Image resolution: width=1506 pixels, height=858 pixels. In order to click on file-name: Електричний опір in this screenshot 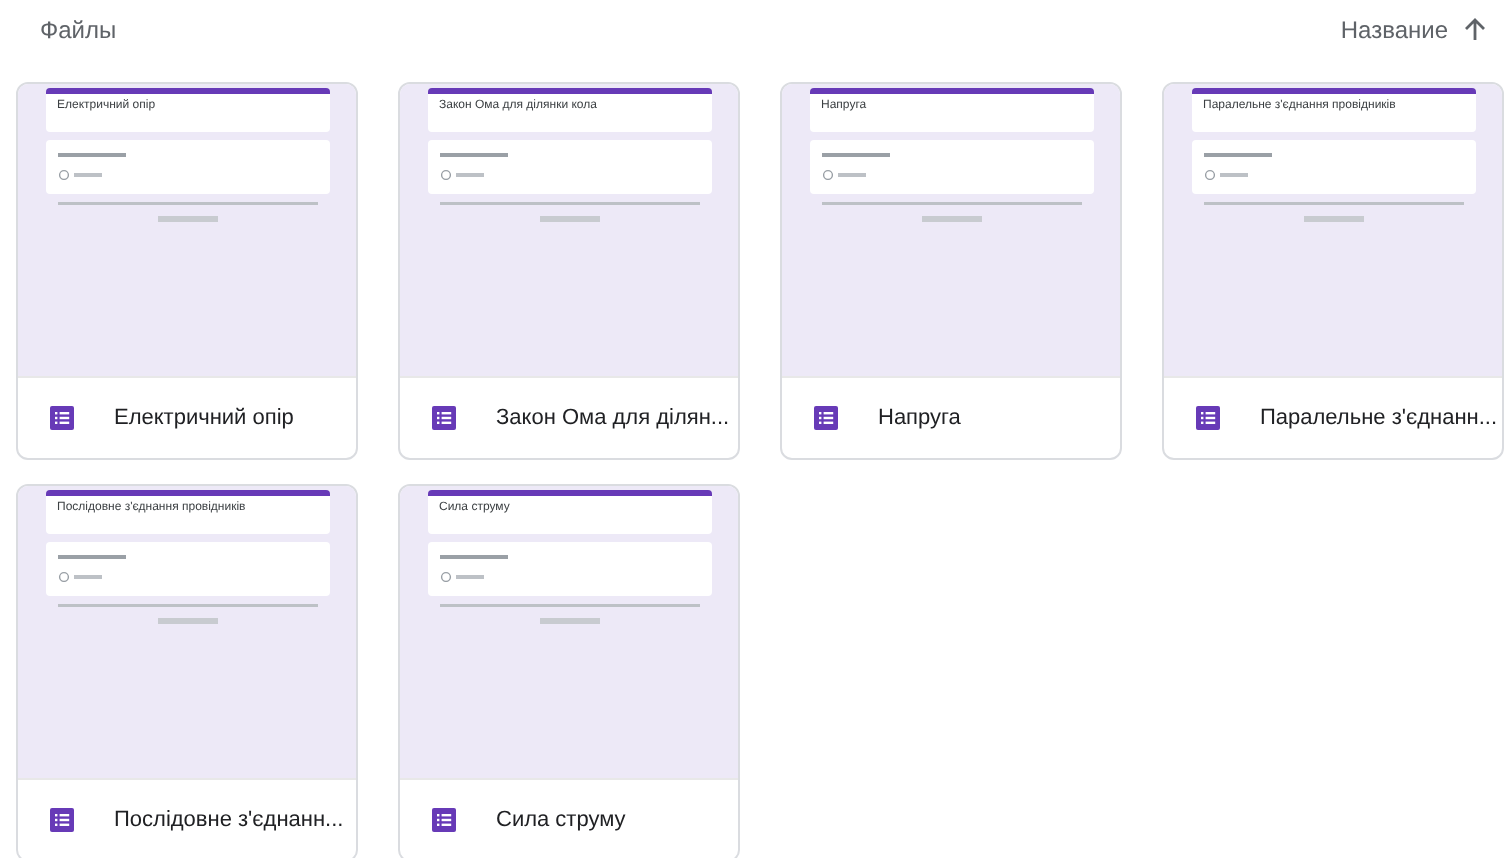, I will do `click(204, 418)`.